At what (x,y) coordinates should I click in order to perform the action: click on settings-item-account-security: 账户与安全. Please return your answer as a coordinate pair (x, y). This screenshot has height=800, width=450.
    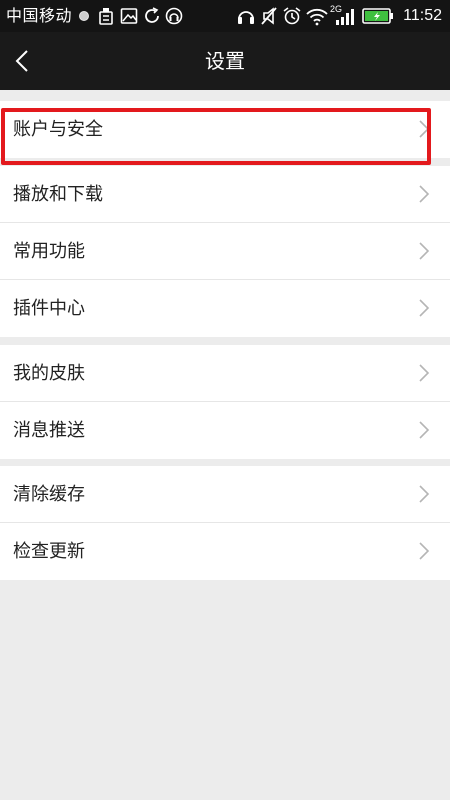
    Looking at the image, I should click on (225, 129).